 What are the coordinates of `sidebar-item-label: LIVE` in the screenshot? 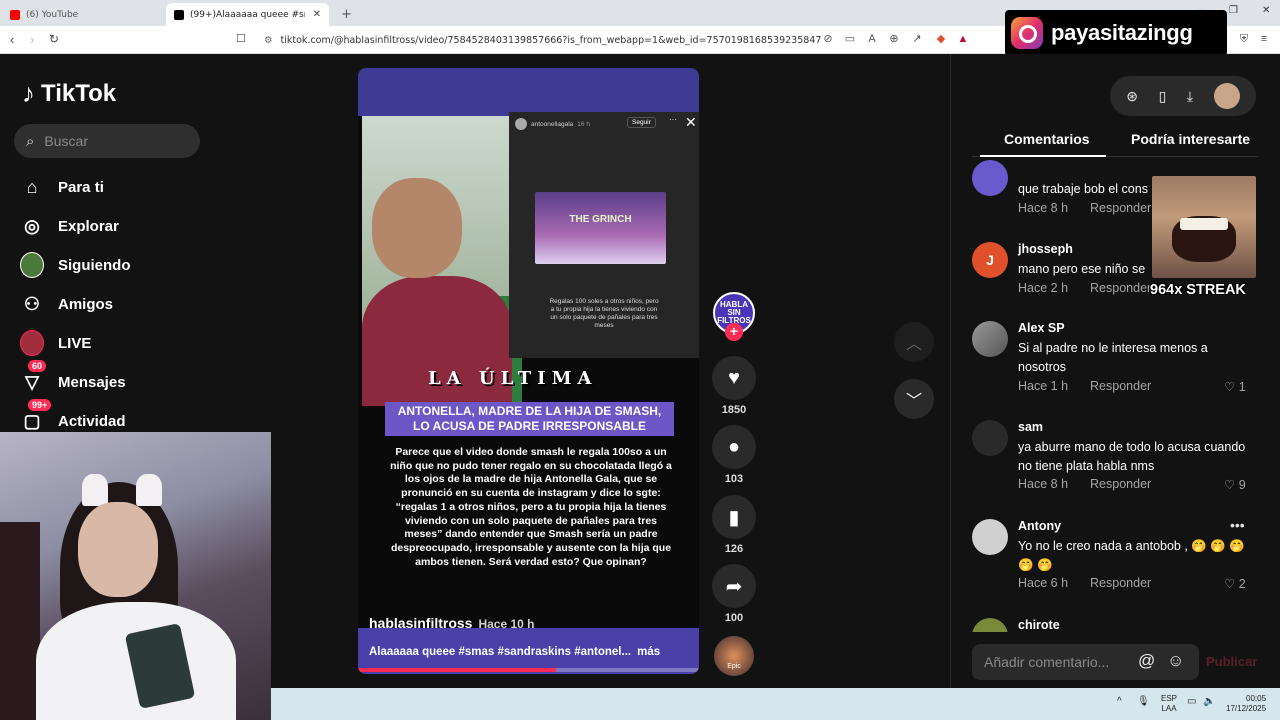 It's located at (75, 343).